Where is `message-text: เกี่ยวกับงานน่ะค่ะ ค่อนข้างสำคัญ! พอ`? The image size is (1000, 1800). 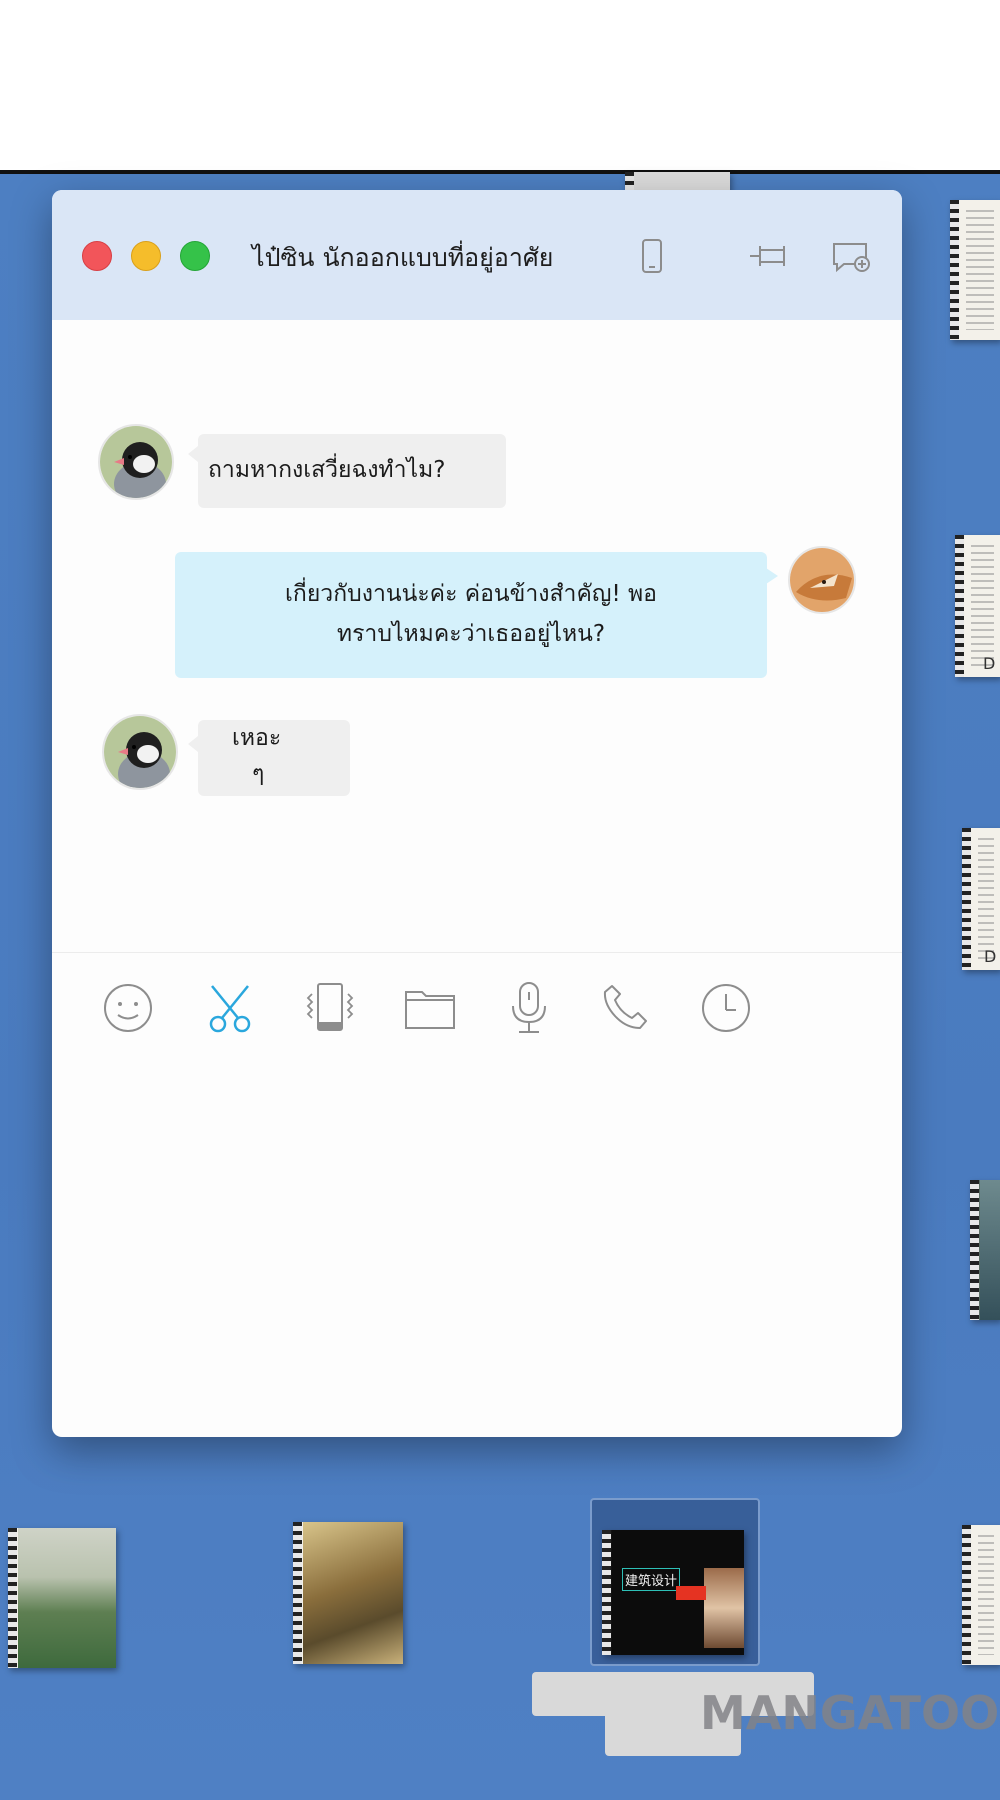 message-text: เกี่ยวกับงานน่ะค่ะ ค่อนข้างสำคัญ! พอ is located at coordinates (471, 594).